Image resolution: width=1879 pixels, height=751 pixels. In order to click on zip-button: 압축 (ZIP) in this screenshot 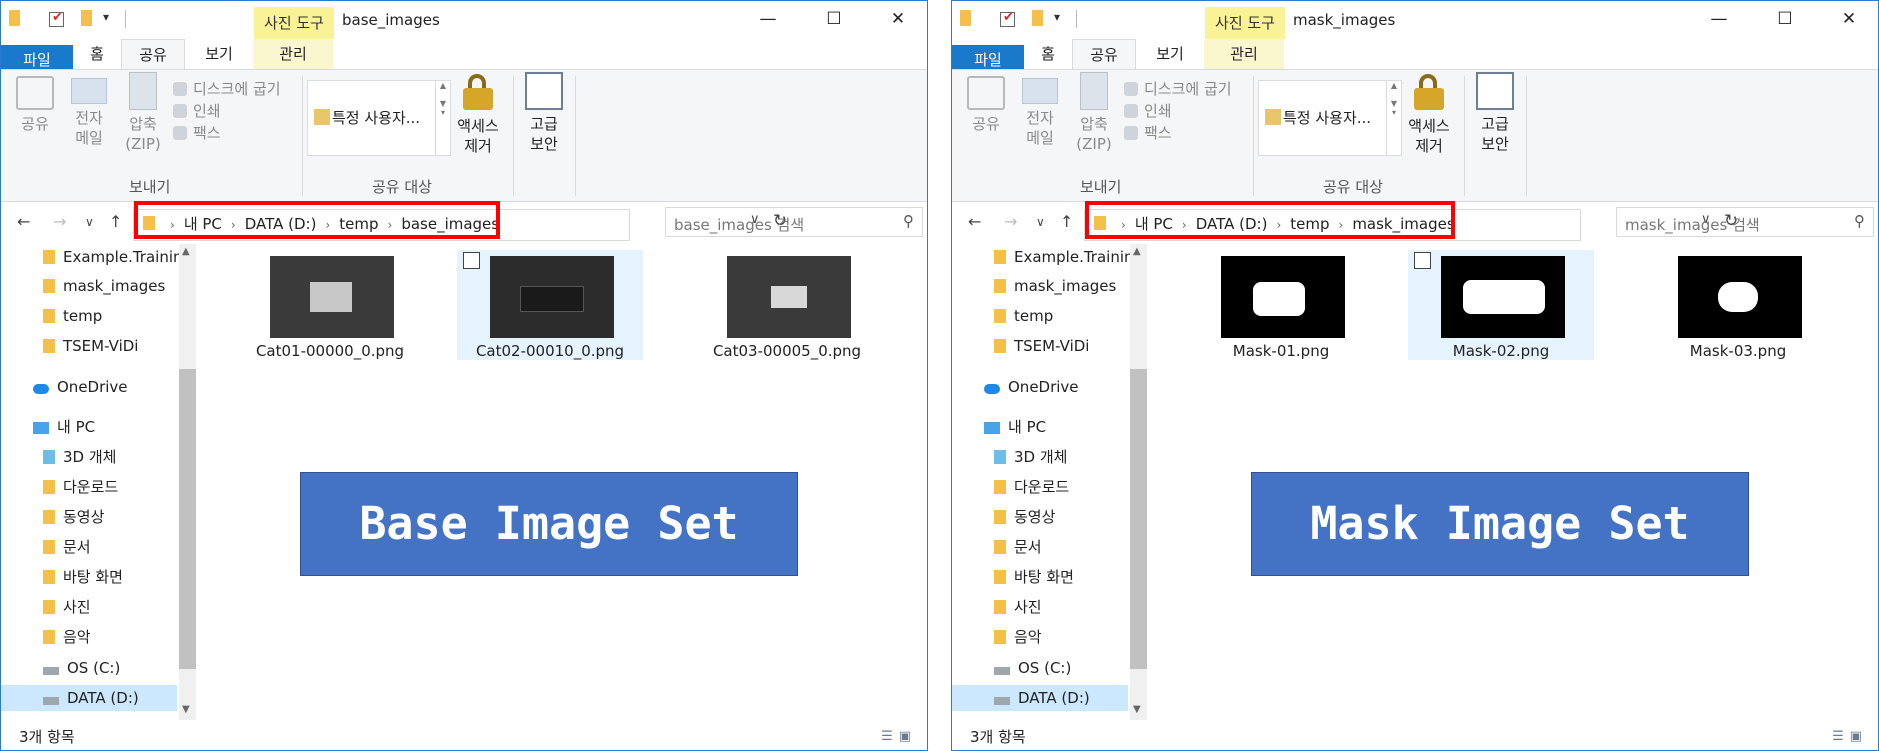, I will do `click(1094, 113)`.